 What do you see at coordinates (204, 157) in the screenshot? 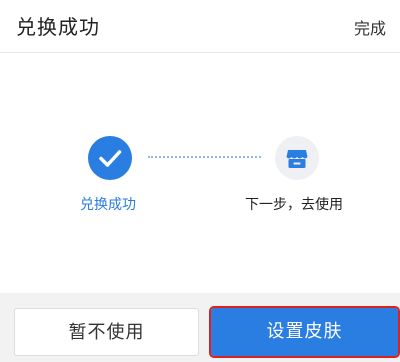
I see `step-connector` at bounding box center [204, 157].